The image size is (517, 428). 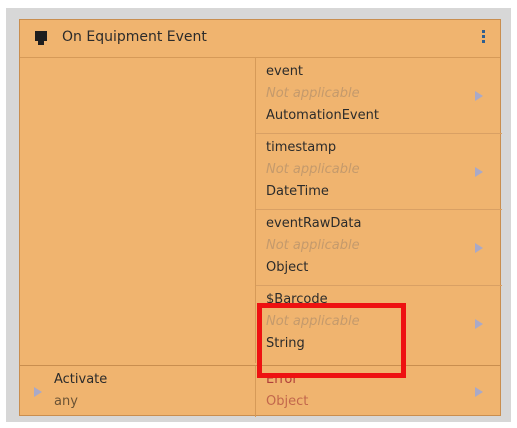 I want to click on block-header: On Equipment Event, so click(x=260, y=39).